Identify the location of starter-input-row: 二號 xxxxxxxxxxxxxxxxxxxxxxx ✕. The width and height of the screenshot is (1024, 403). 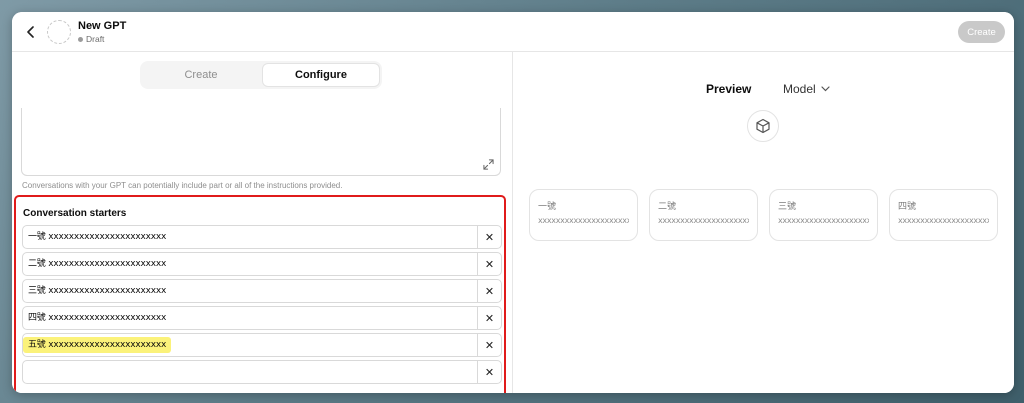
(262, 264).